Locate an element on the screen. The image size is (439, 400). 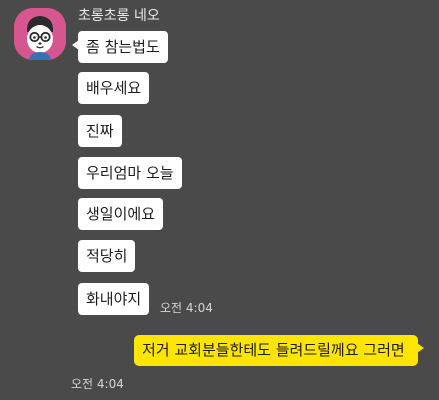
message-bubble: 적당히 is located at coordinates (107, 256).